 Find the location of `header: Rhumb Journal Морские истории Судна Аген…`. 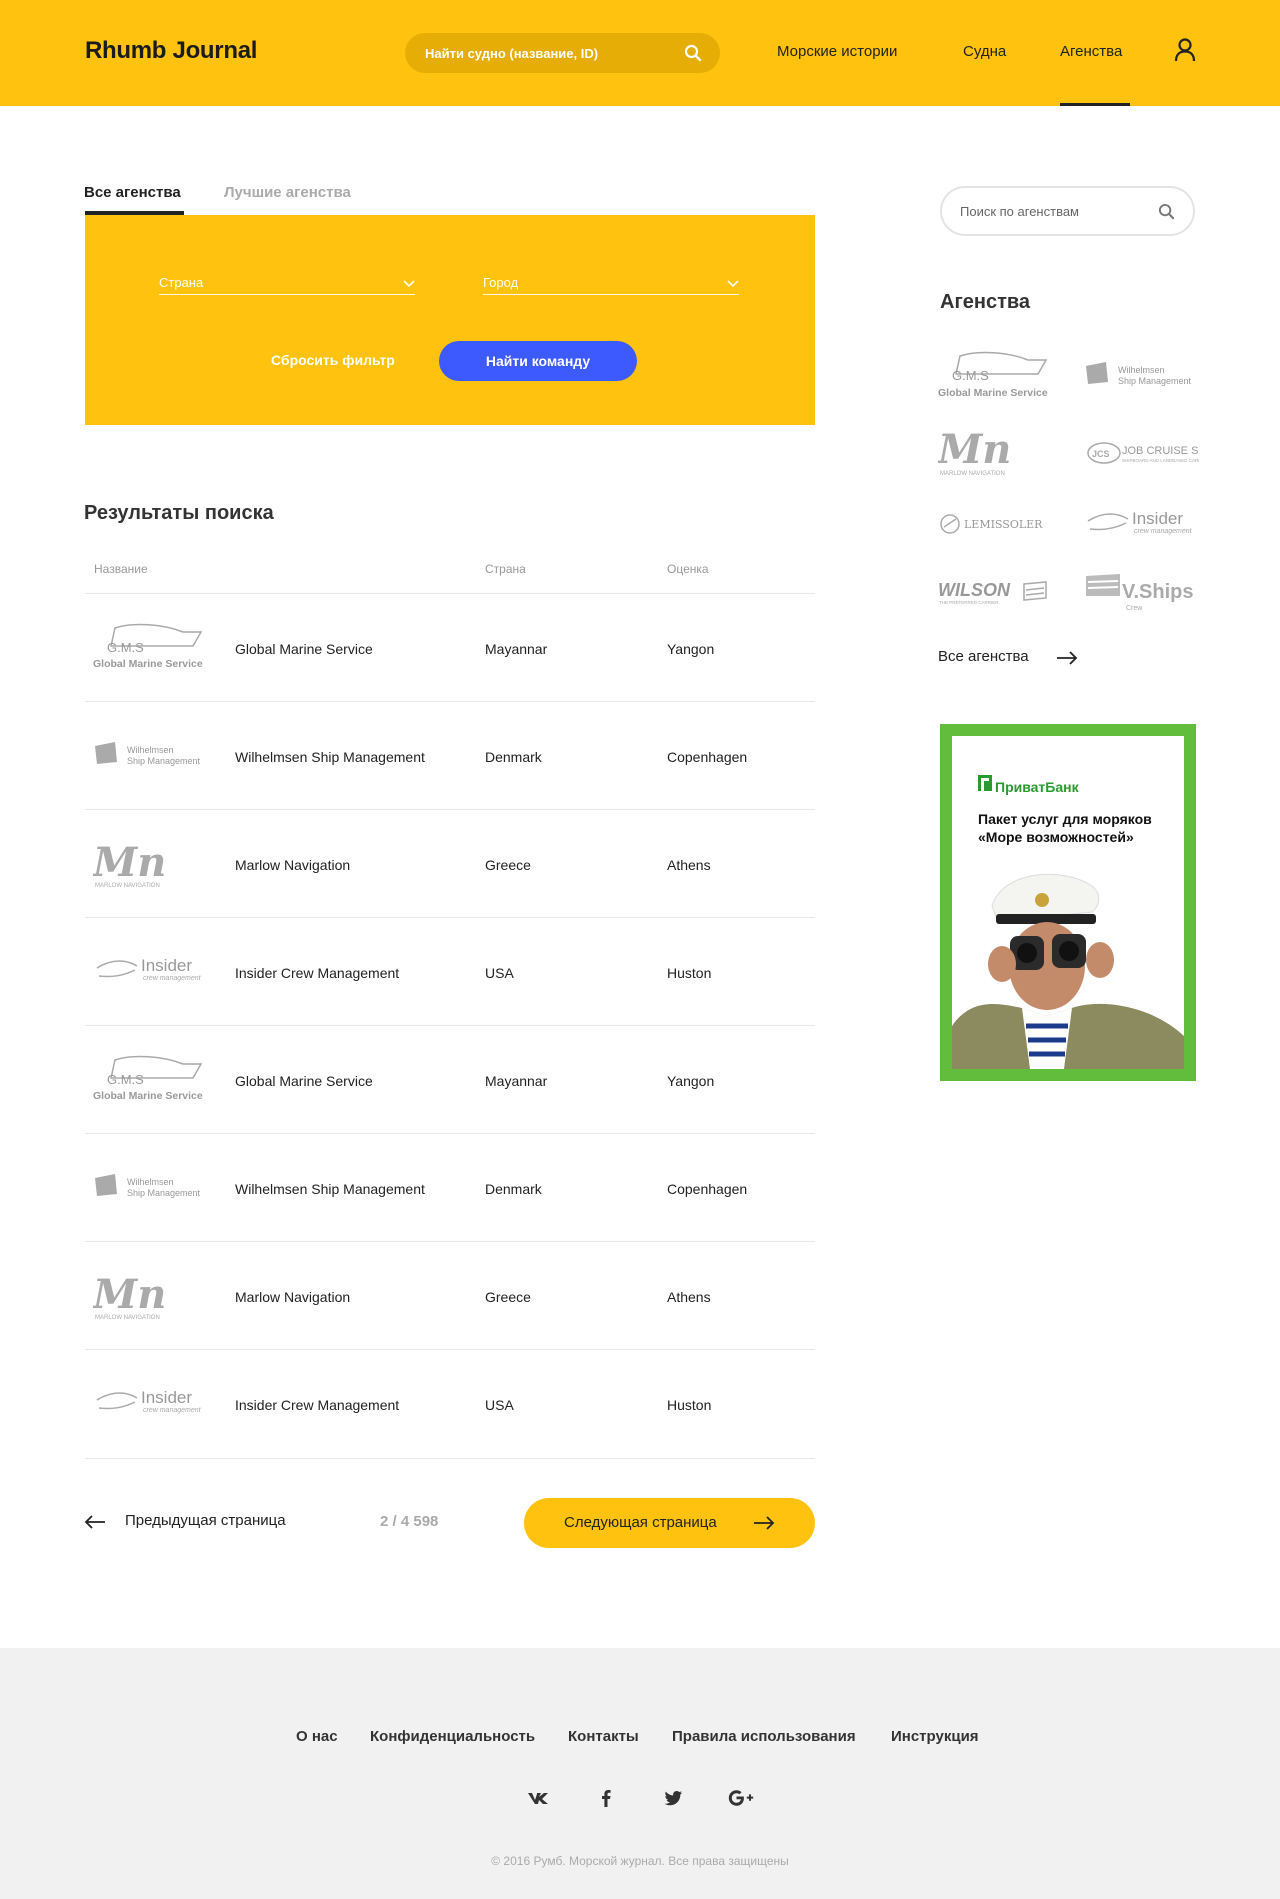

header: Rhumb Journal Морские истории Судна Аген… is located at coordinates (640, 53).